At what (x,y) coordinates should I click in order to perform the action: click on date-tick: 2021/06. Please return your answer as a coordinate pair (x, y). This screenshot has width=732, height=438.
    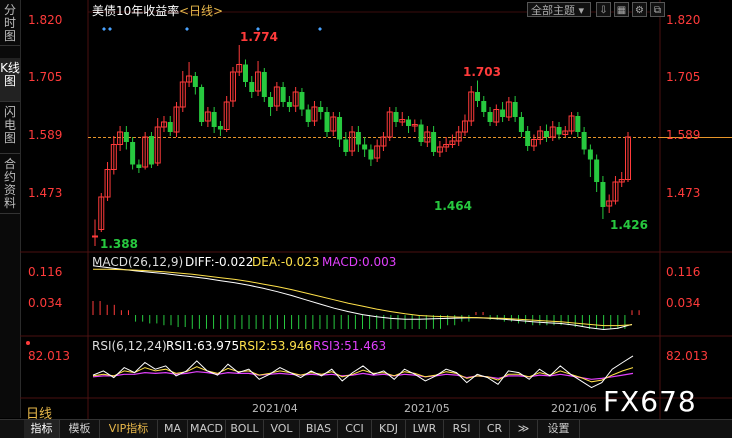
    Looking at the image, I should click on (574, 408).